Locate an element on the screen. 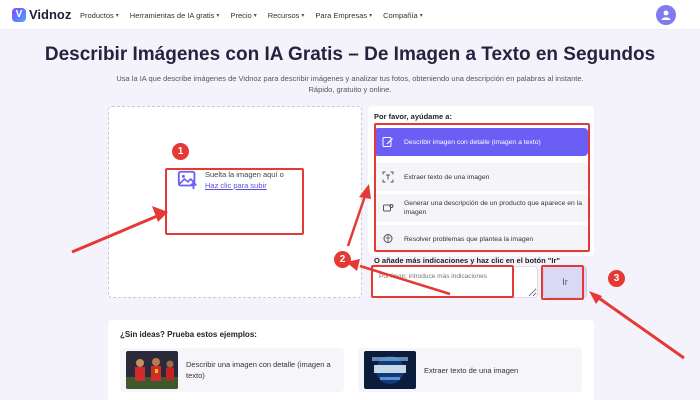 The width and height of the screenshot is (700, 400). arrow-to-go is located at coordinates (640, 327).